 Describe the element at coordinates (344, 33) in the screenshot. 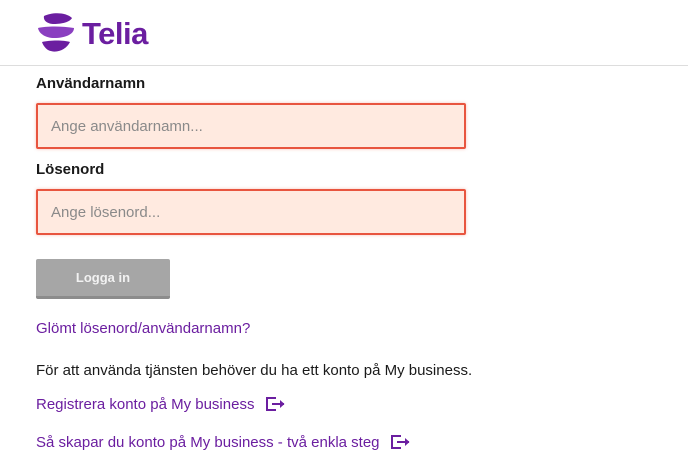

I see `page-header: Telia` at that location.